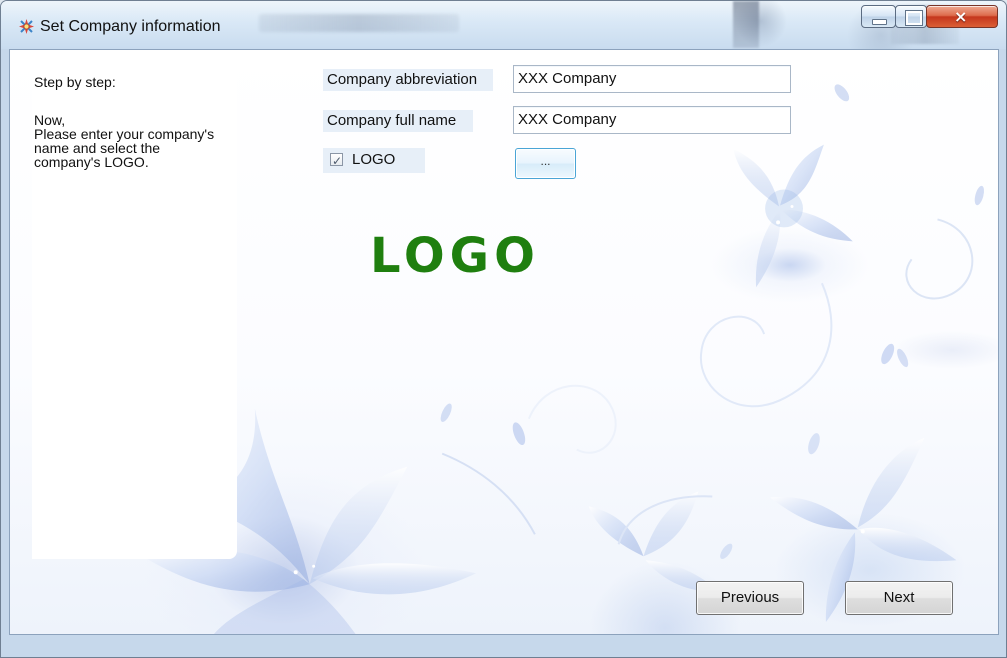 The image size is (1007, 658). I want to click on maximize-button, so click(911, 16).